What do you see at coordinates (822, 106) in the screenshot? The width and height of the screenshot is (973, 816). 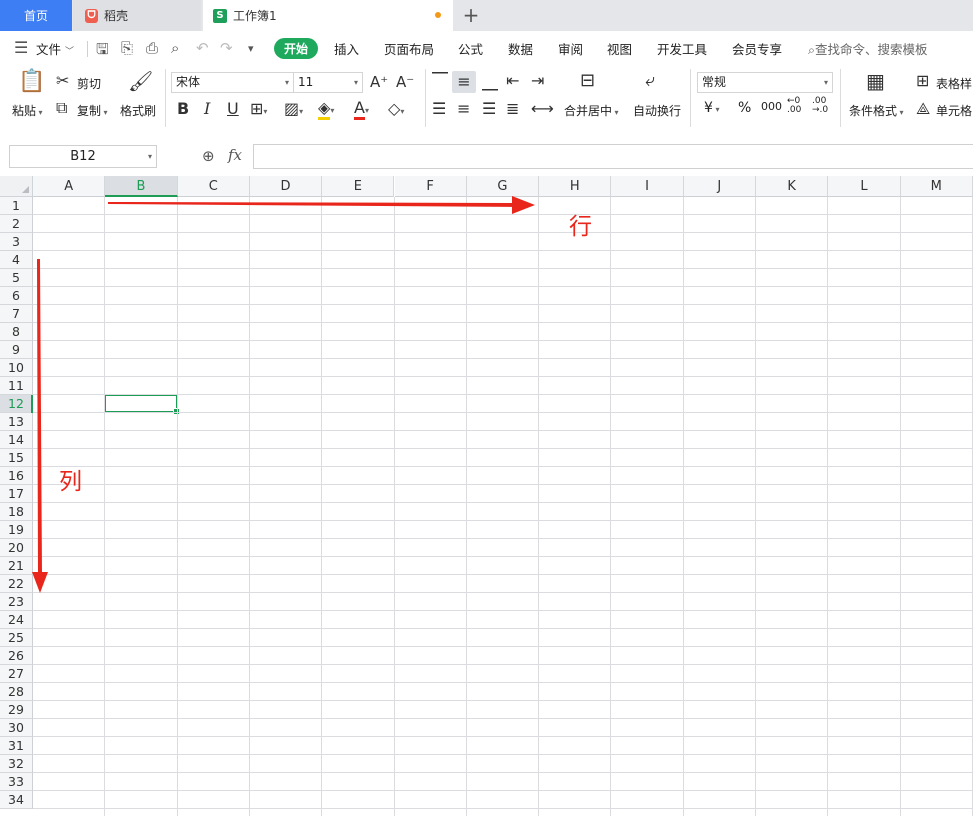 I see `decimal-decrease-button: .00 →.0` at bounding box center [822, 106].